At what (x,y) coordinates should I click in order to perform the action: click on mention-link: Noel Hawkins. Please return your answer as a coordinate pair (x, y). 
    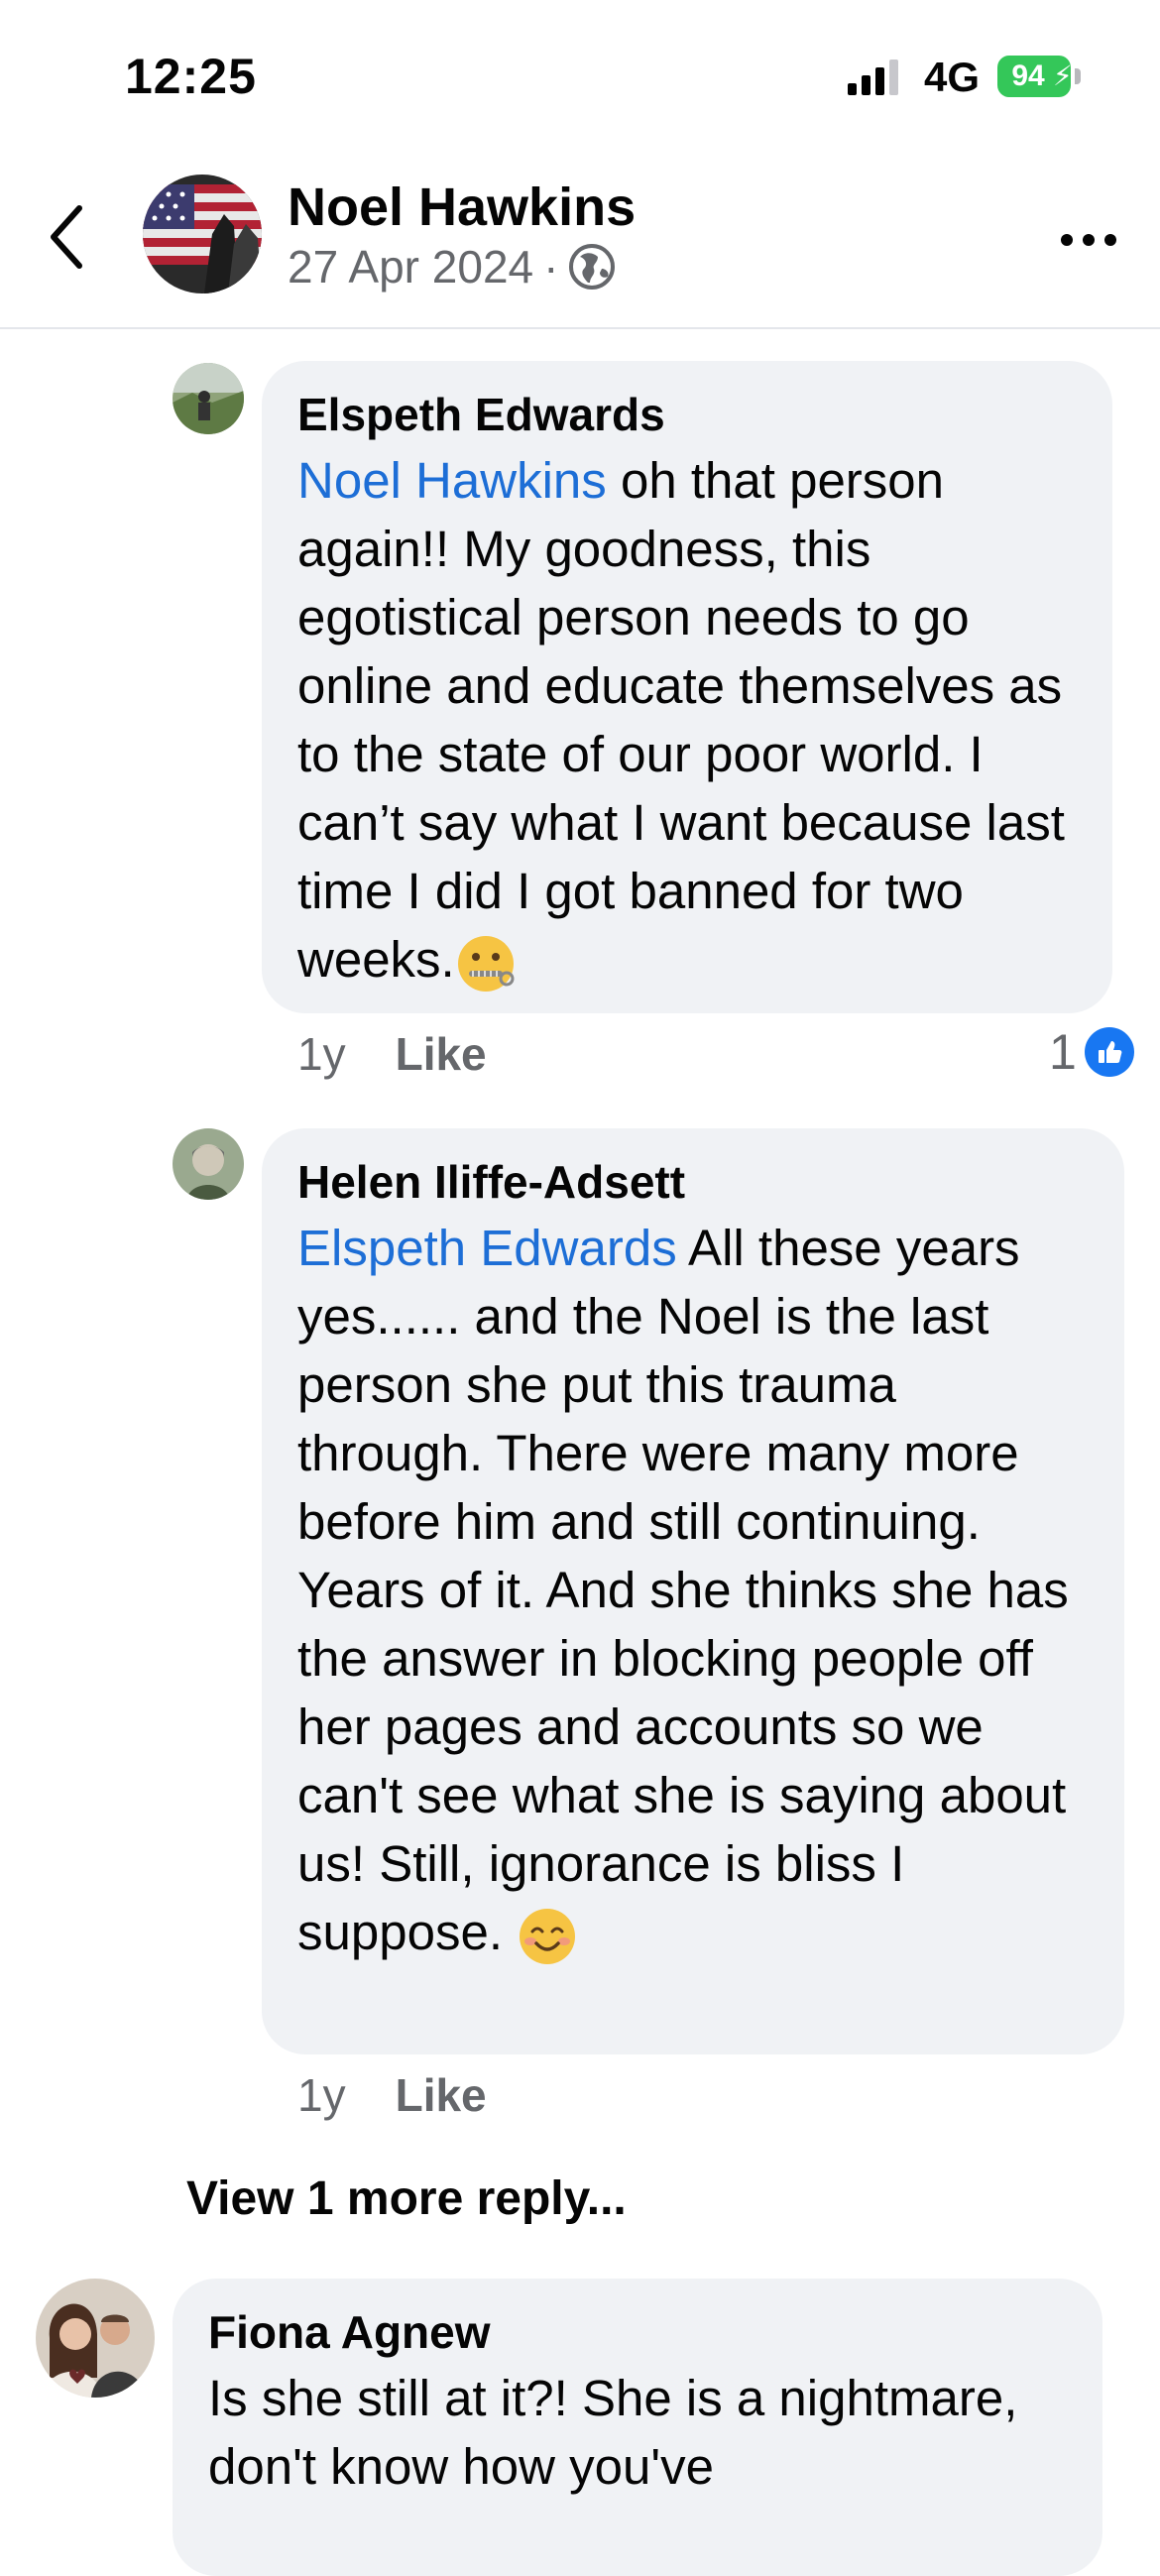
    Looking at the image, I should click on (452, 480).